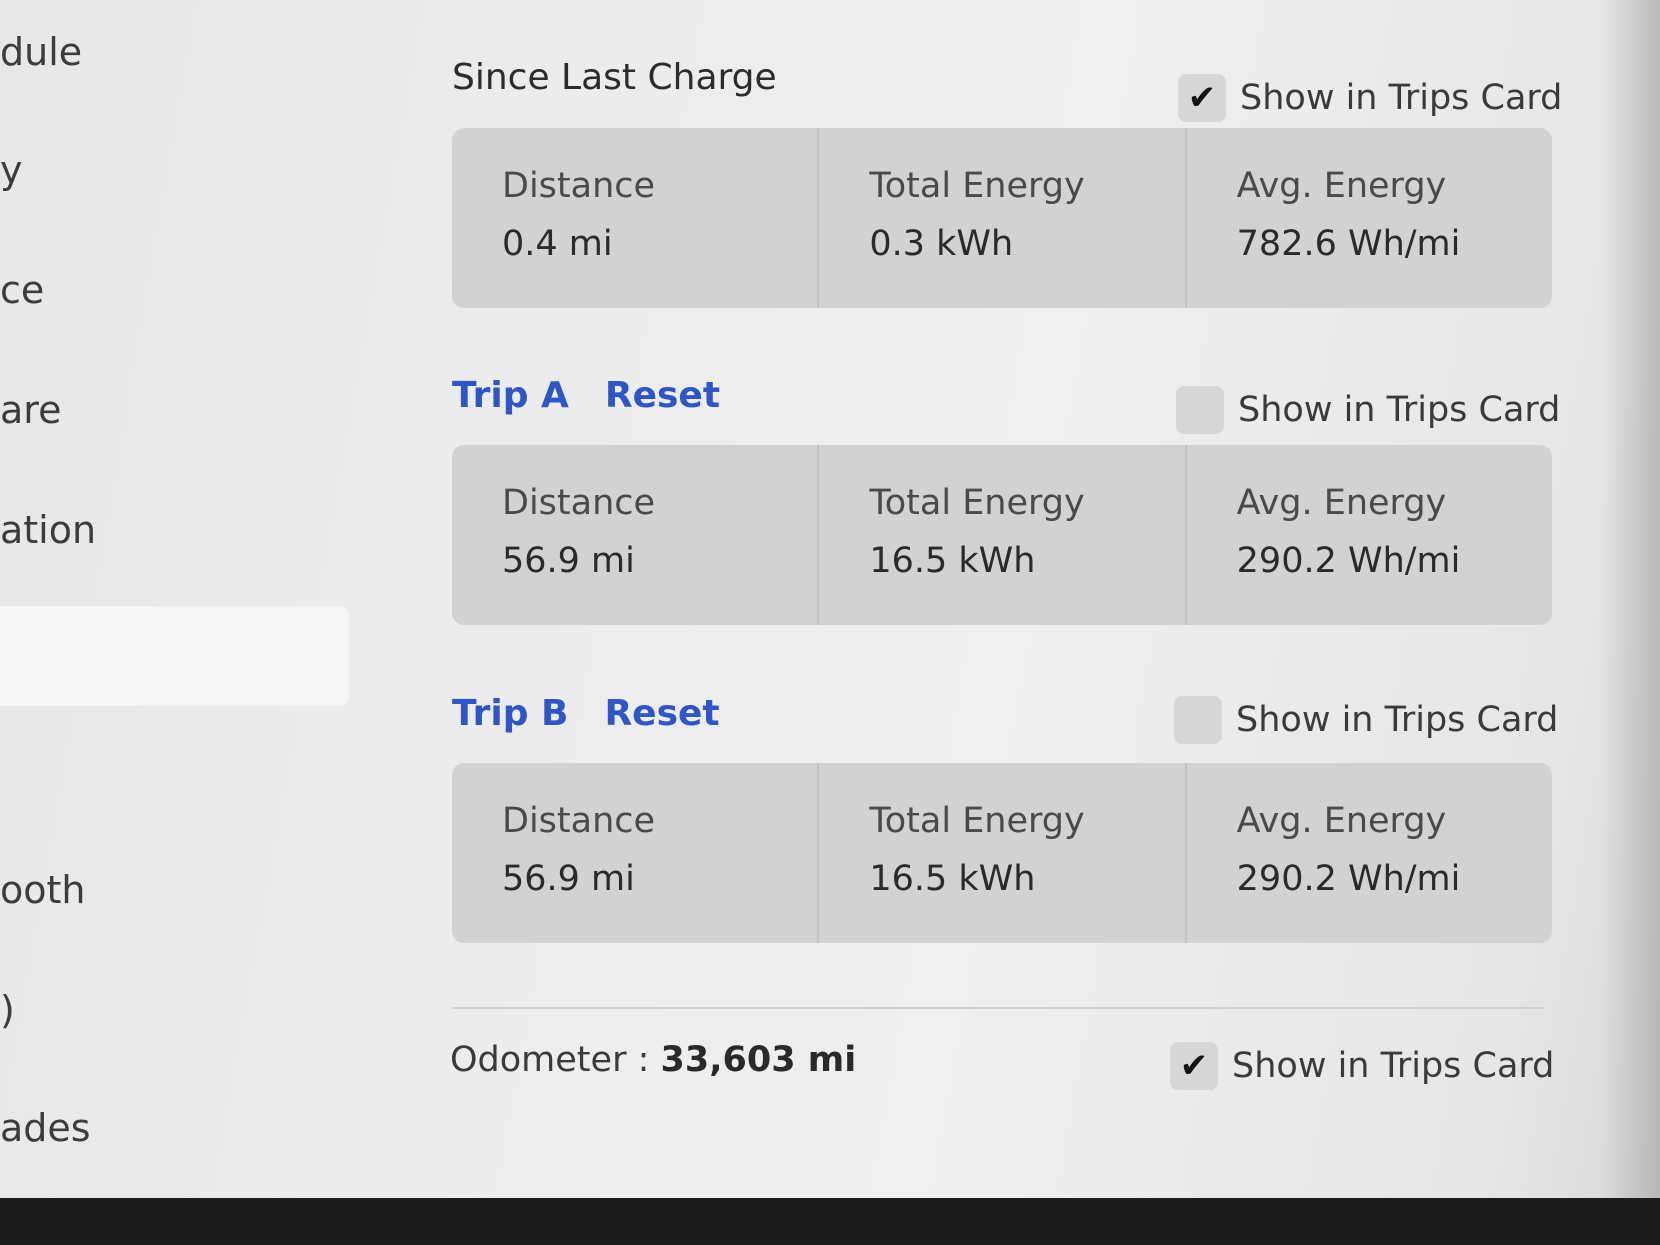 The height and width of the screenshot is (1245, 1660). What do you see at coordinates (41, 52) in the screenshot?
I see `sidebar-item-schedule: dule` at bounding box center [41, 52].